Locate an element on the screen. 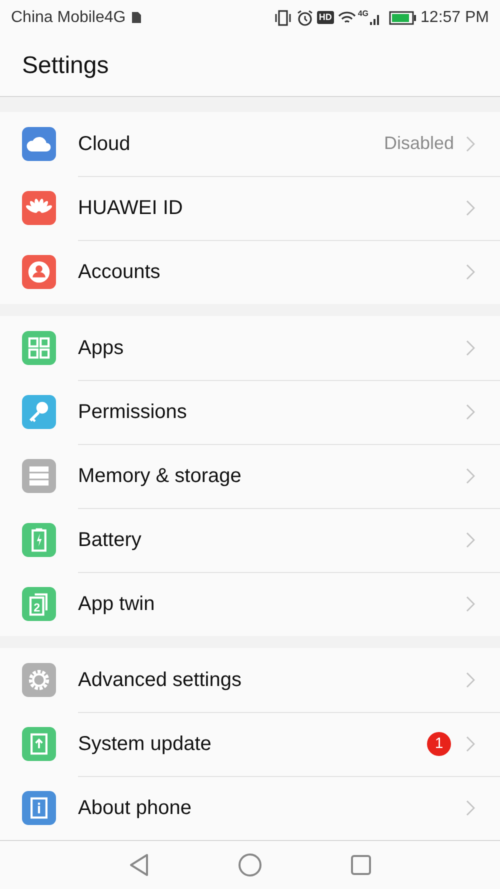  back-button is located at coordinates (139, 864).